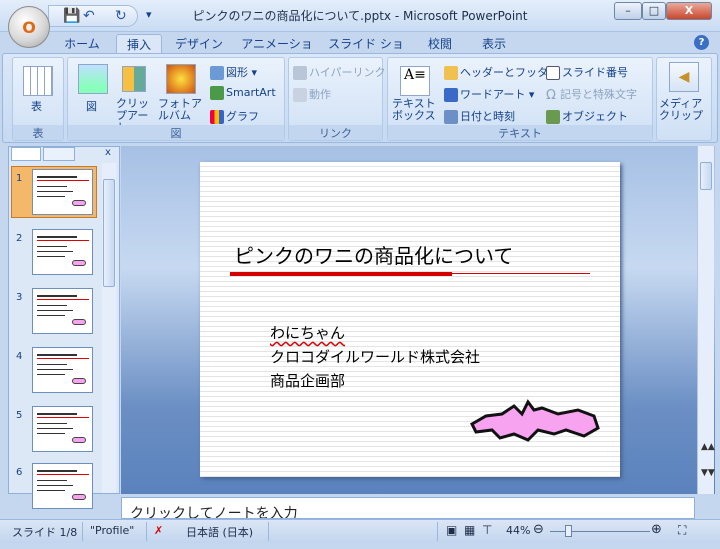 The image size is (720, 549). I want to click on group-links: ハイパーリンク 動作 リンク, so click(337, 99).